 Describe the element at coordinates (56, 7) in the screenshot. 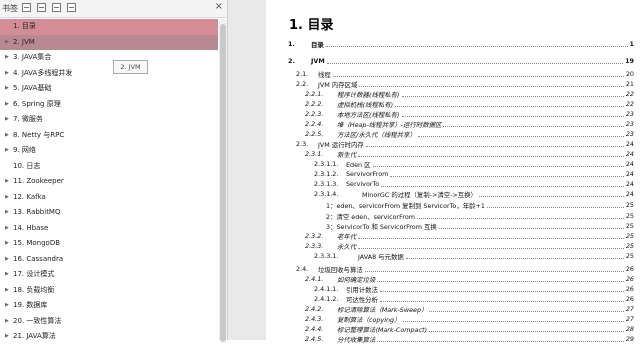

I see `collapse-icon` at that location.